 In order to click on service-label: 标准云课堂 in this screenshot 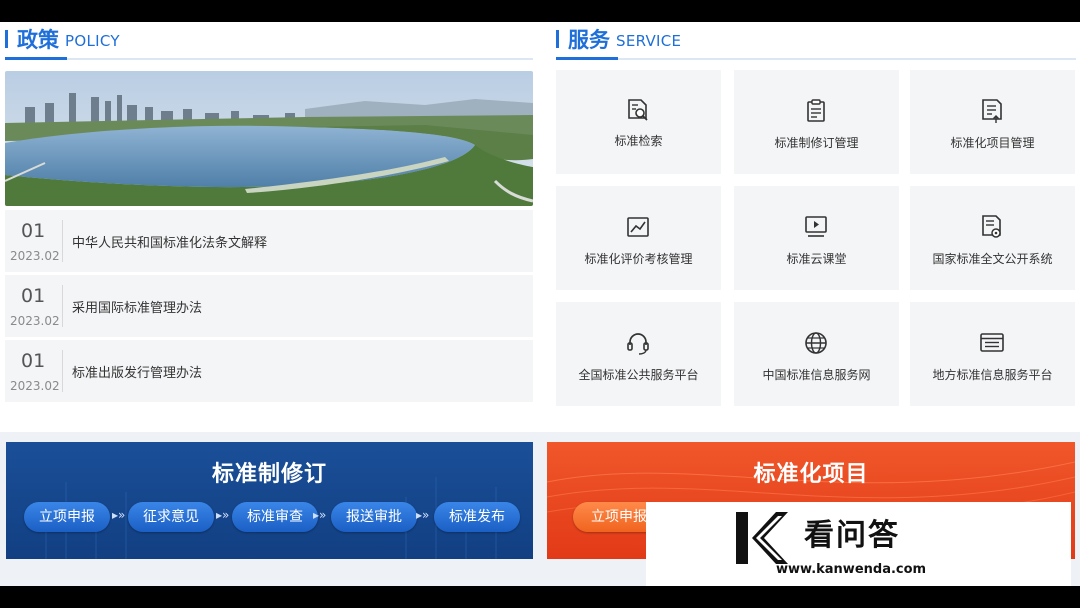, I will do `click(816, 259)`.